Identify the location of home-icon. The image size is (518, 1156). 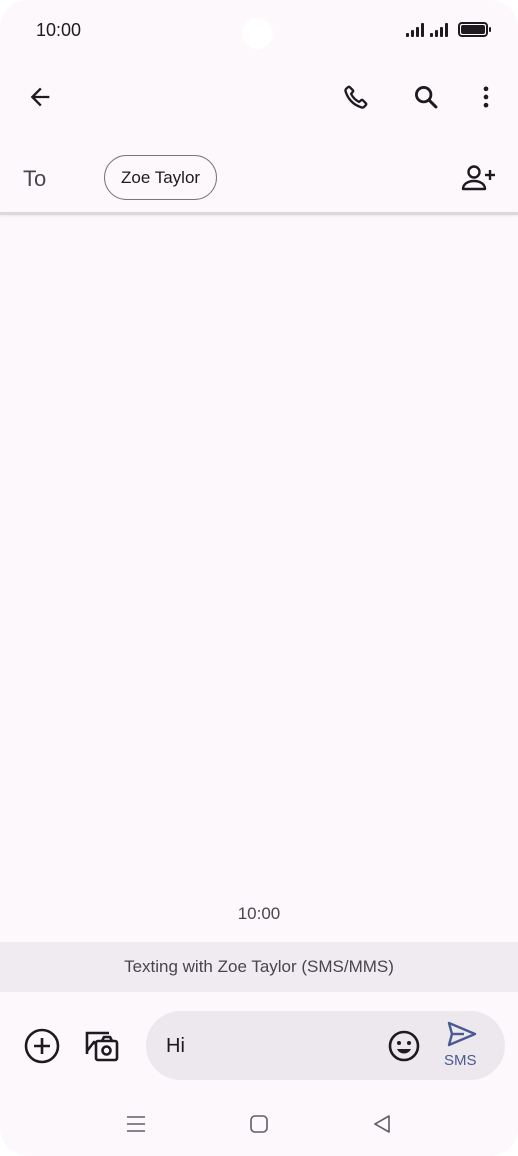
(259, 1124).